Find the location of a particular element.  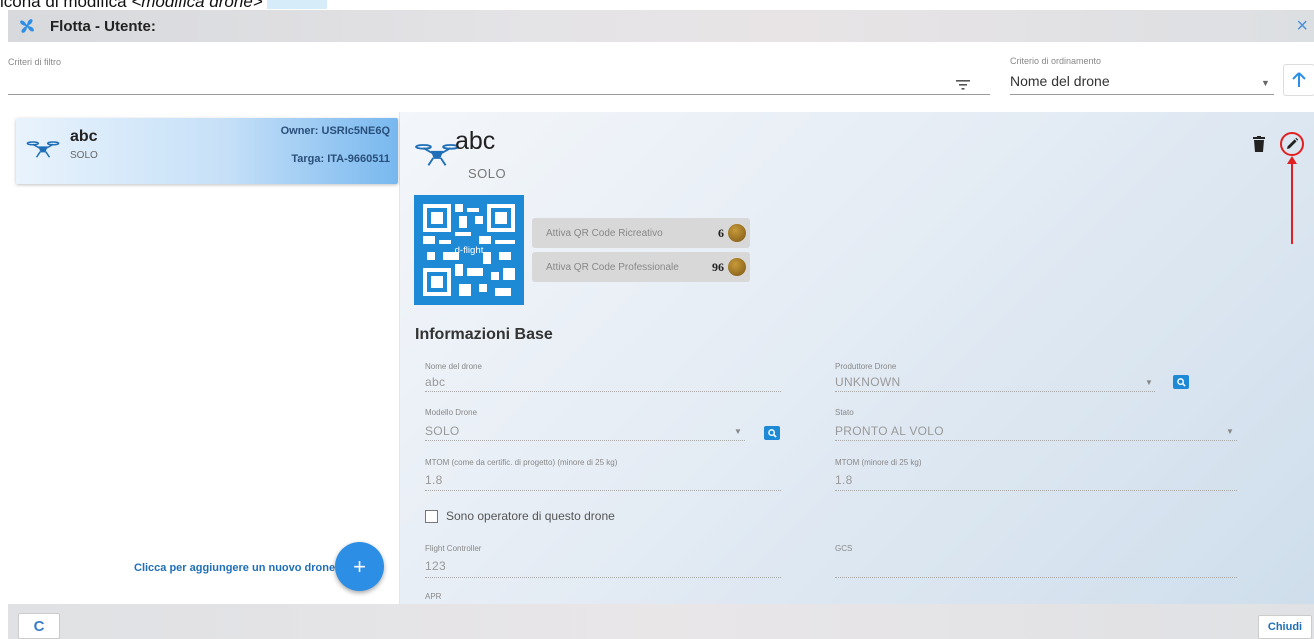

refresh-icon: C is located at coordinates (39, 626).